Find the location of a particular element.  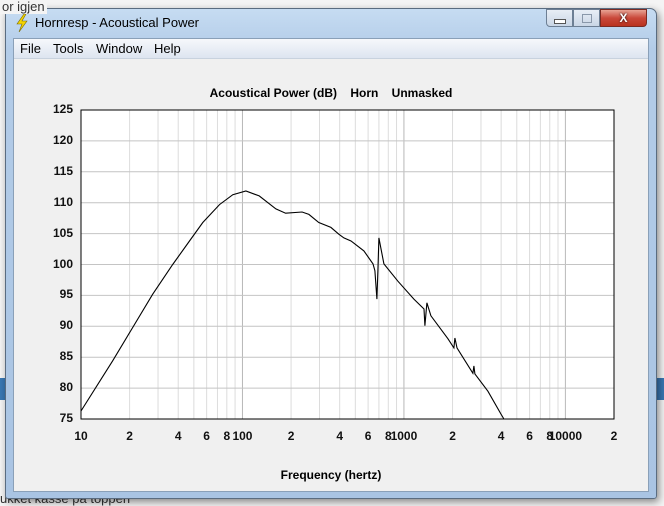

x-tick-label: 8 is located at coordinates (227, 436).